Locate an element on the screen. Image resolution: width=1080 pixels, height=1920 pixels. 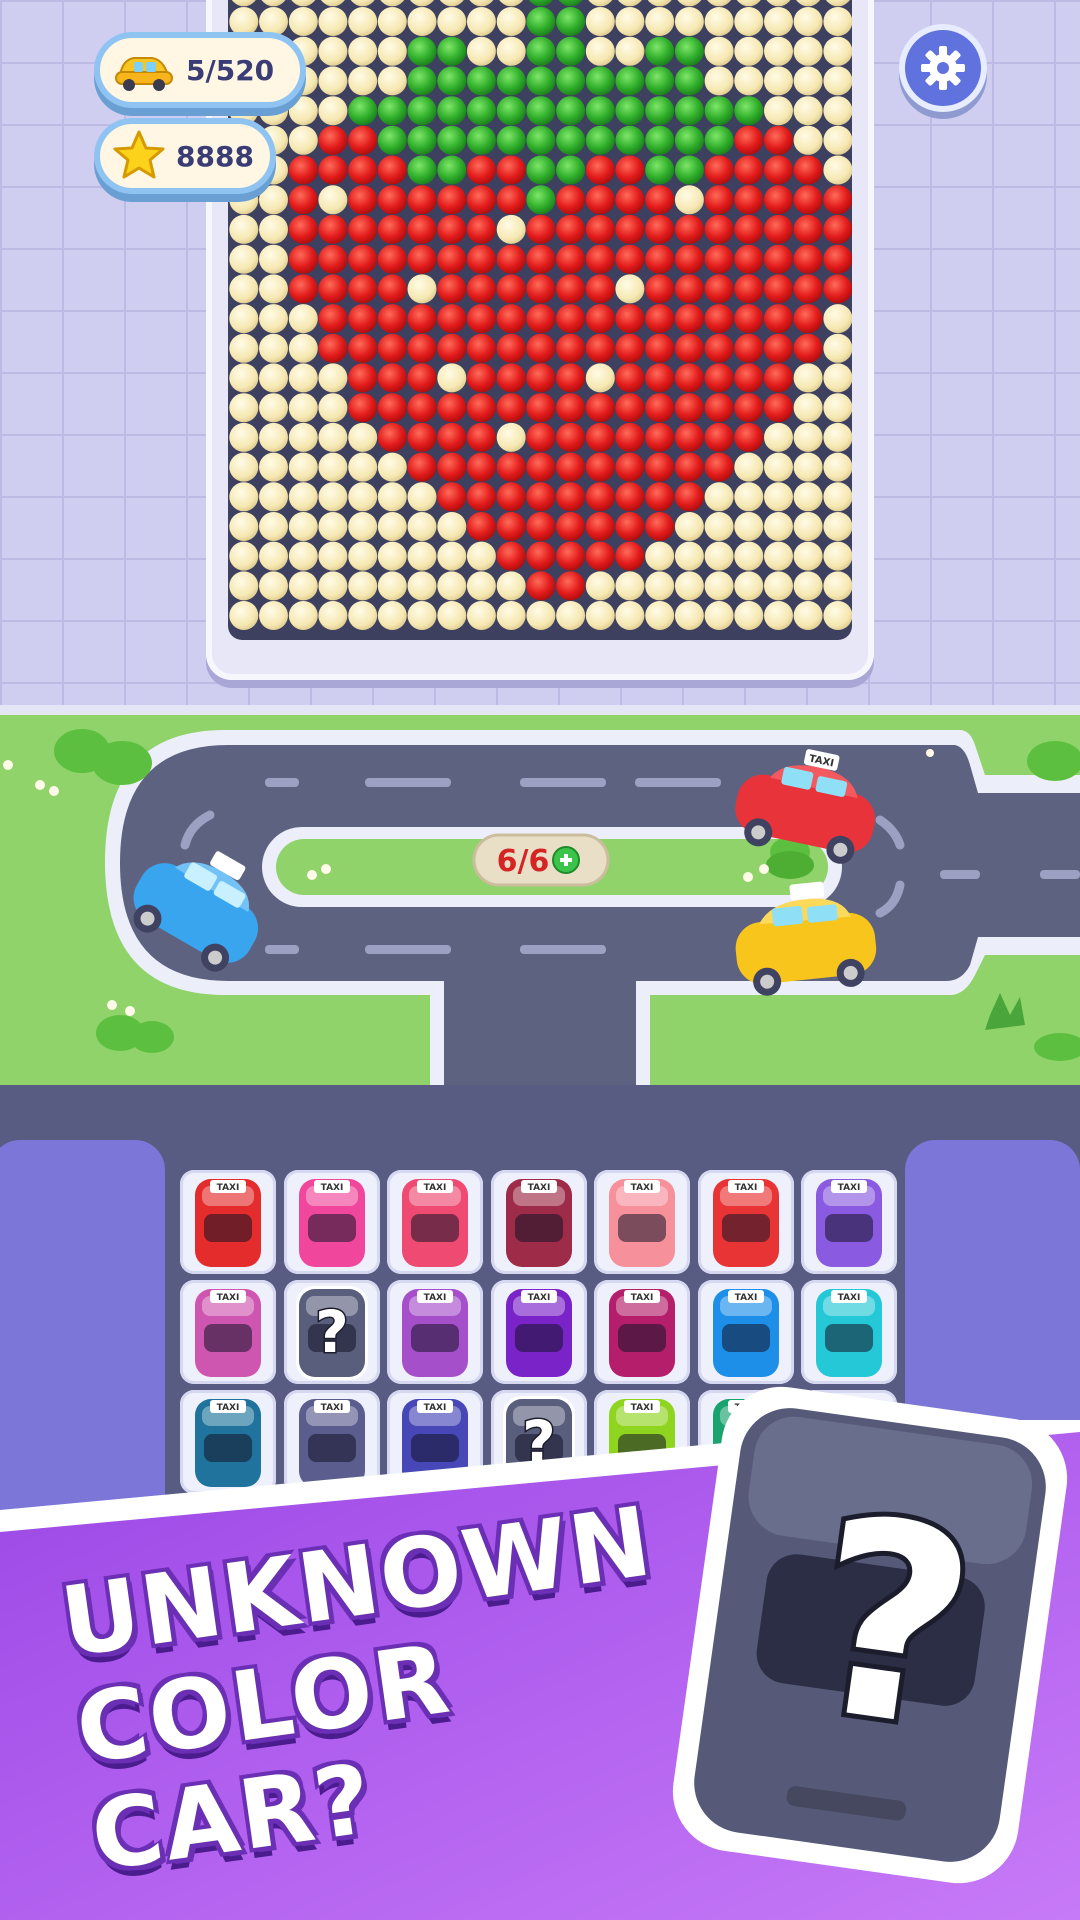
plus-icon is located at coordinates (566, 860).